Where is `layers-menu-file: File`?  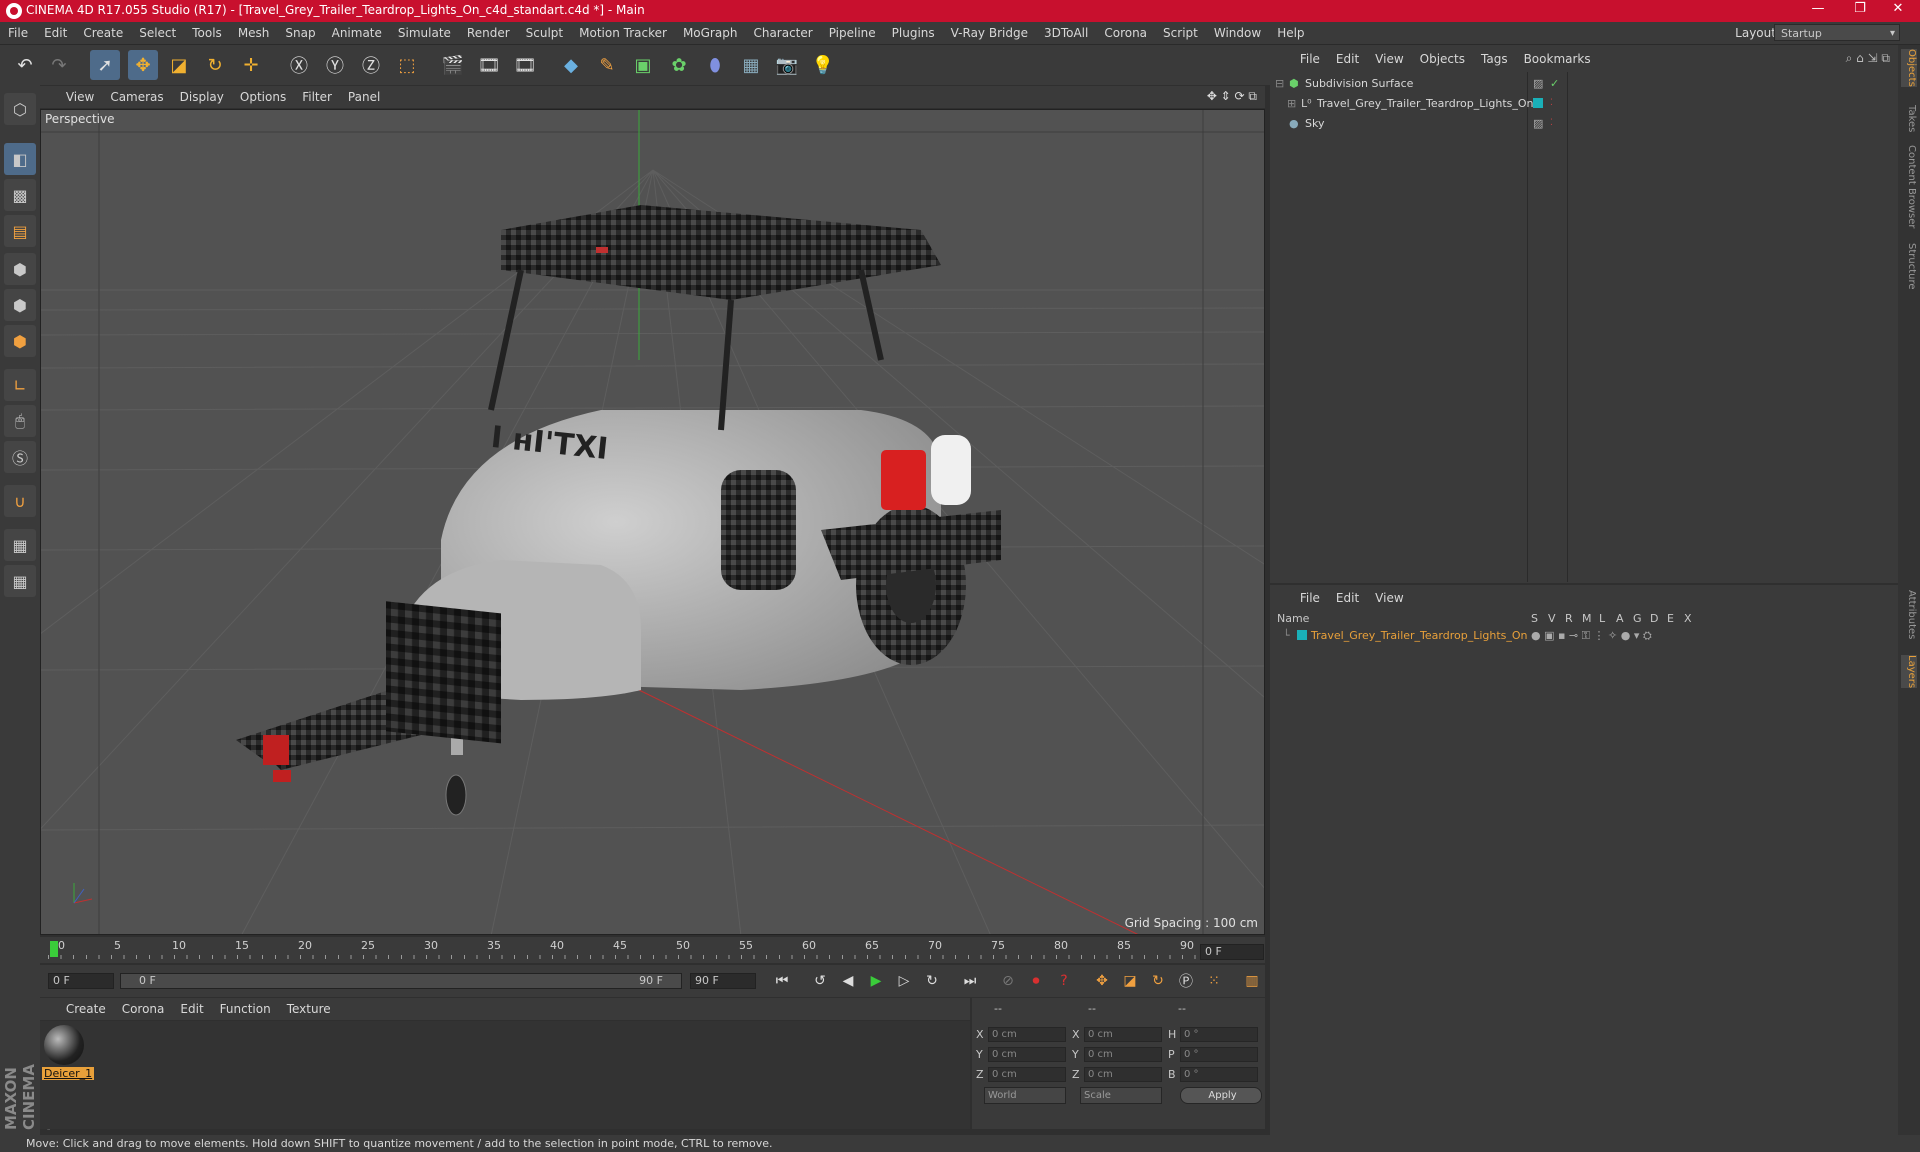 layers-menu-file: File is located at coordinates (1310, 598).